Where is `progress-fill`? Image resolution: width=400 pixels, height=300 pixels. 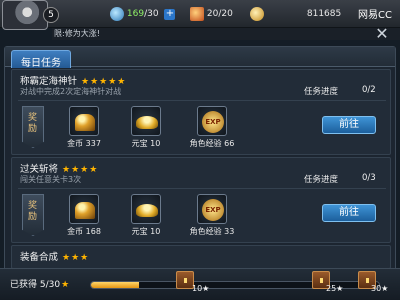 progress-fill is located at coordinates (115, 285).